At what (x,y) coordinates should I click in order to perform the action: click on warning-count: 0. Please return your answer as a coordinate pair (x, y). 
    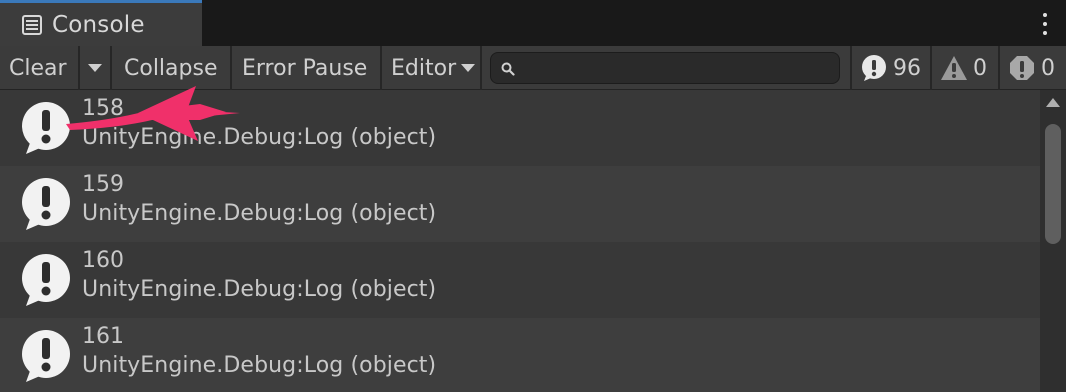
    Looking at the image, I should click on (980, 68).